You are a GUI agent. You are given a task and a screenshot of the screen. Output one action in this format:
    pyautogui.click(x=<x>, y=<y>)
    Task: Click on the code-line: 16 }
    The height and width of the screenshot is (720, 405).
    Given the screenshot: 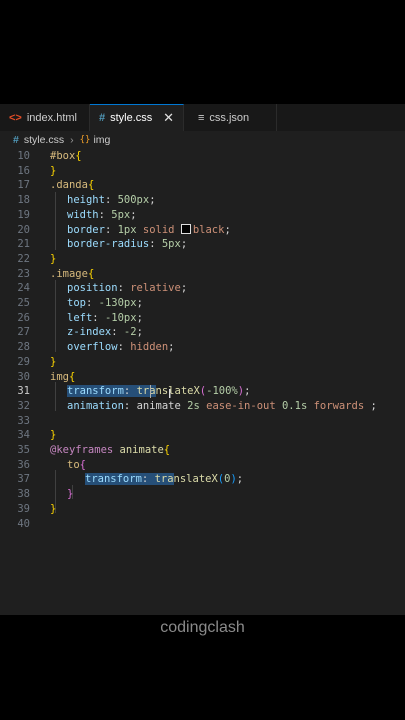 What is the action you would take?
    pyautogui.click(x=37, y=170)
    